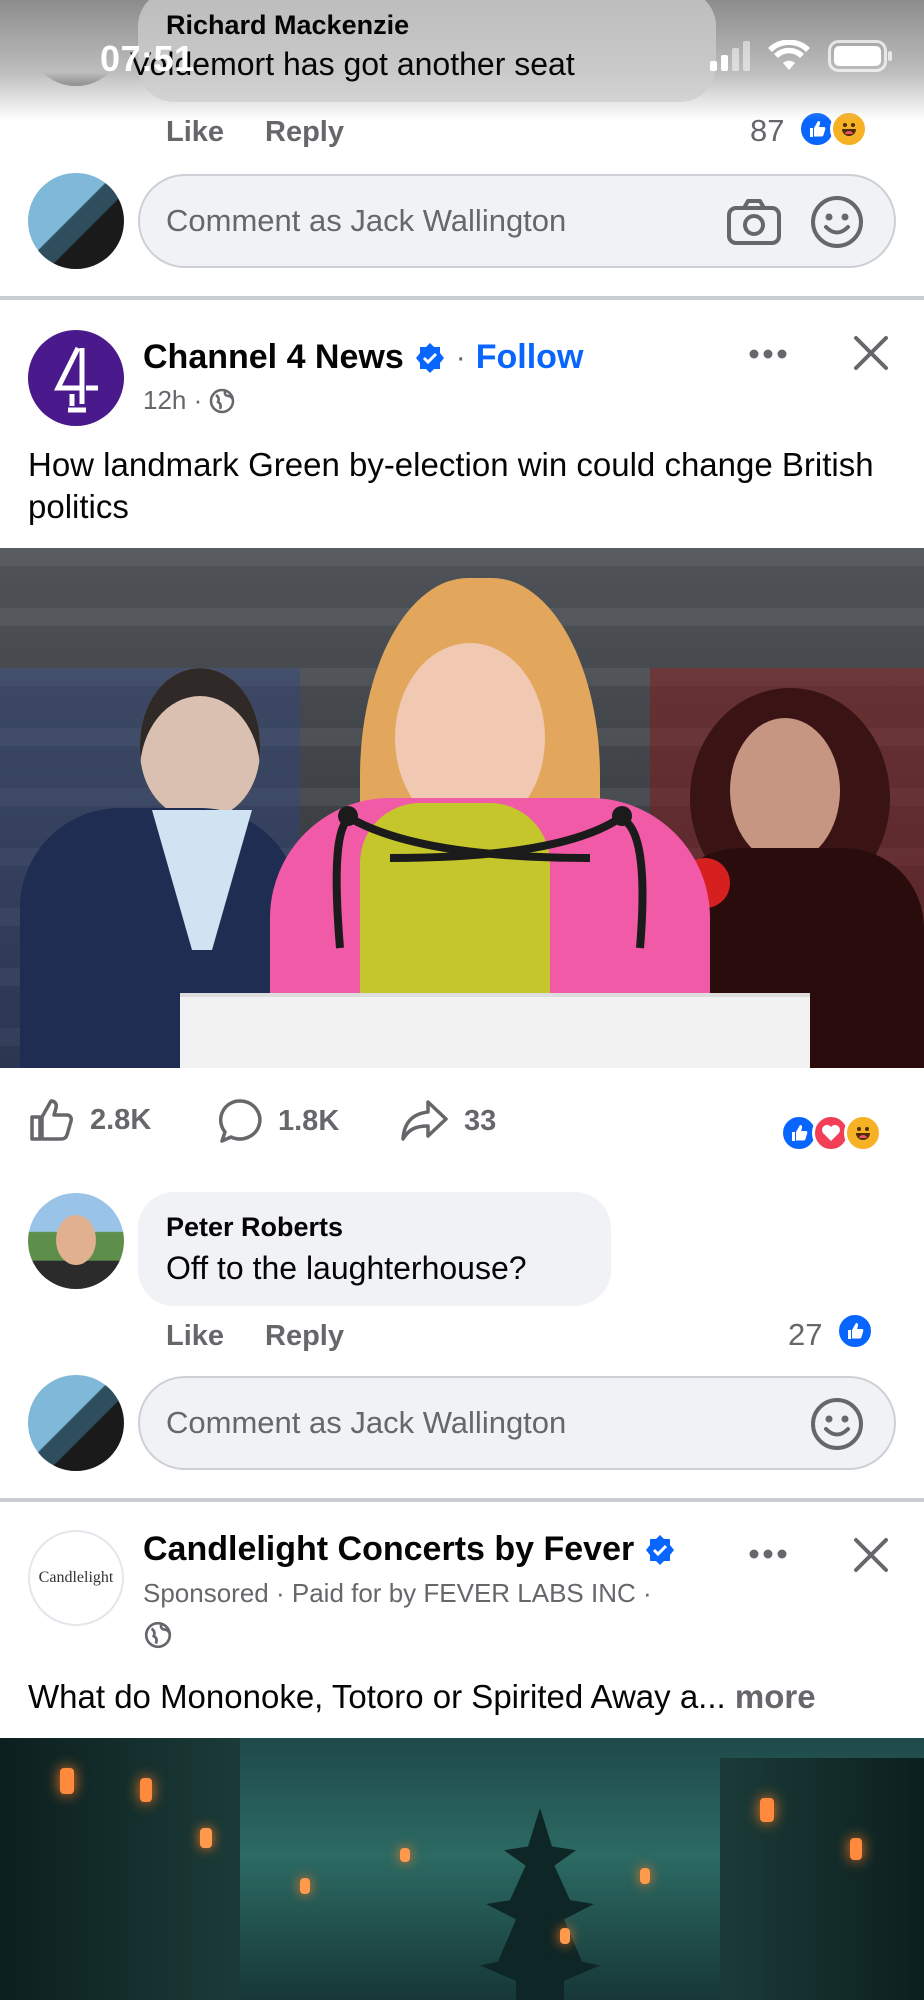  I want to click on post-header-title: Channel 4 News · Follow, so click(363, 357).